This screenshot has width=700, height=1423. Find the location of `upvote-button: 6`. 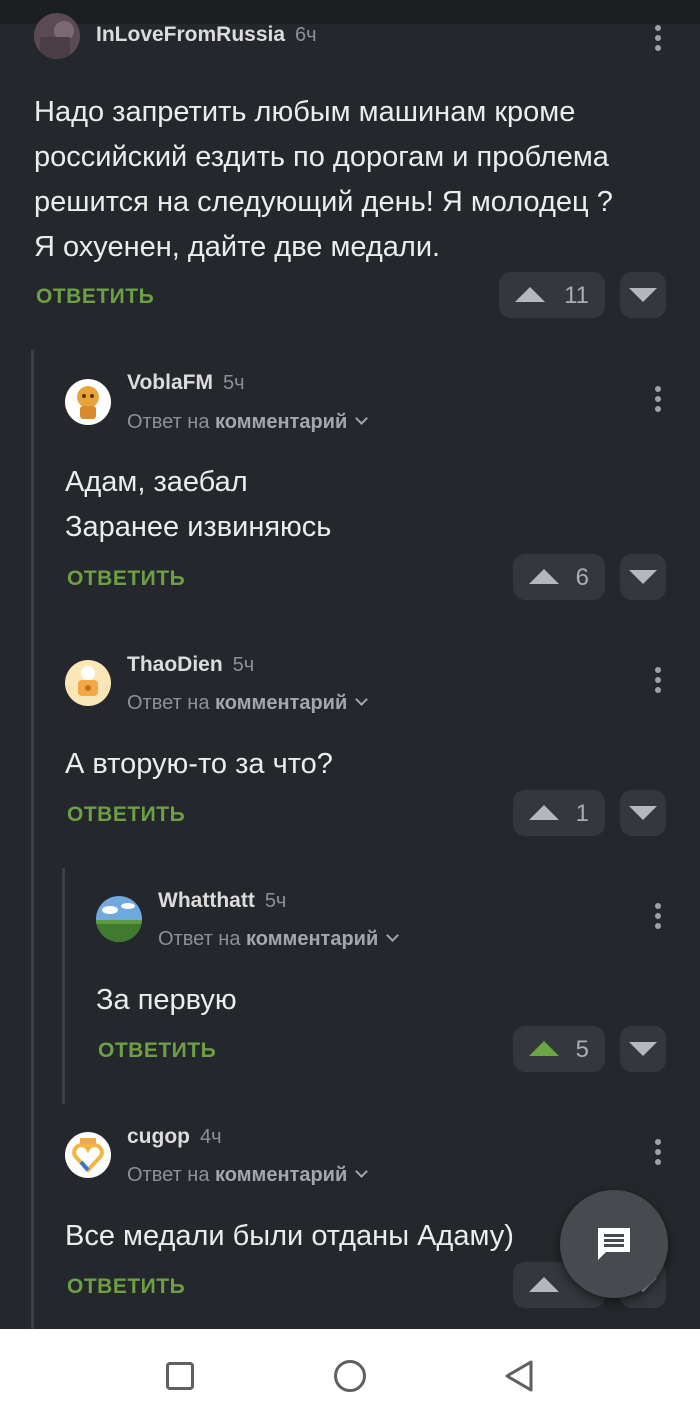

upvote-button: 6 is located at coordinates (559, 577).